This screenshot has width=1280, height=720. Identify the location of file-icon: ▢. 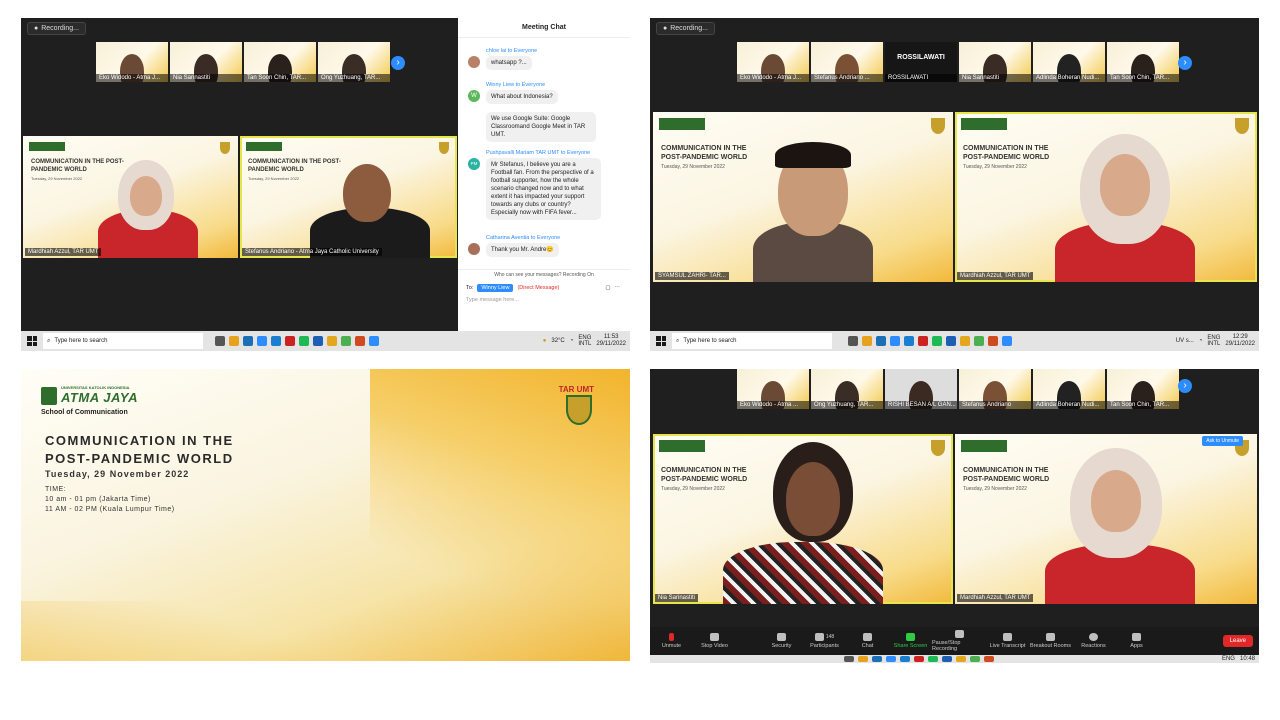
(607, 288).